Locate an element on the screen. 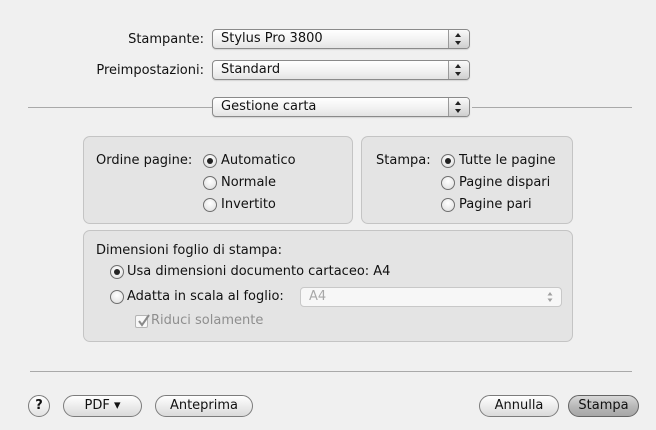 Image resolution: width=656 pixels, height=430 pixels. page-order-group is located at coordinates (218, 180).